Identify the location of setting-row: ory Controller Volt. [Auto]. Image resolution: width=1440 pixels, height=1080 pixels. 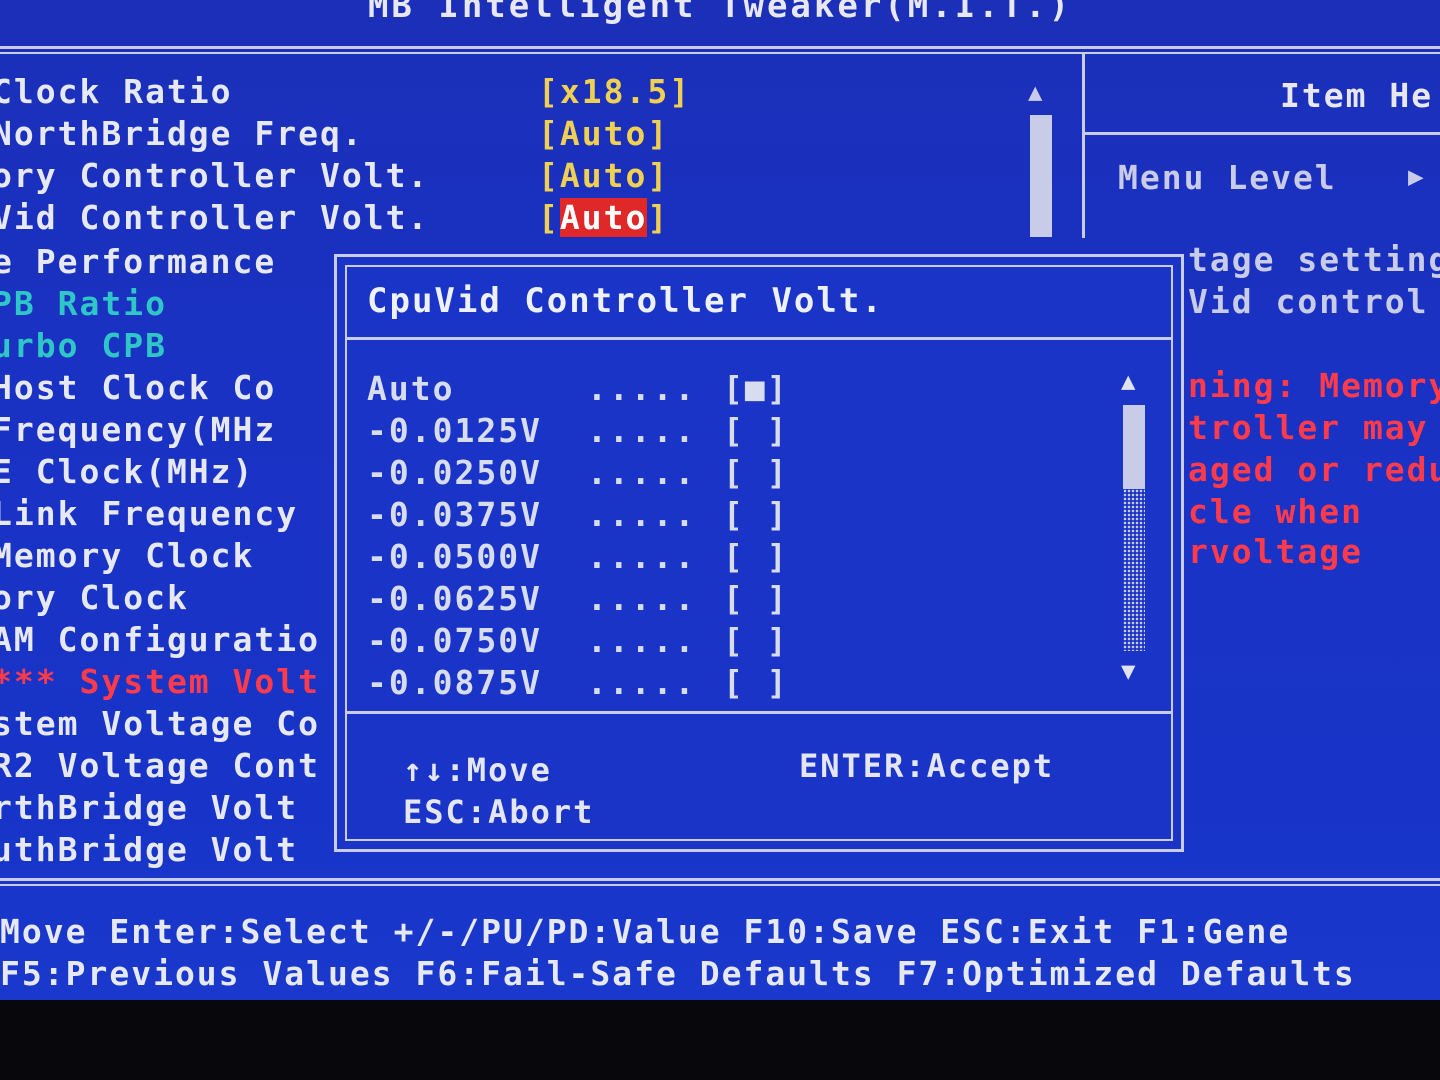
(515, 176).